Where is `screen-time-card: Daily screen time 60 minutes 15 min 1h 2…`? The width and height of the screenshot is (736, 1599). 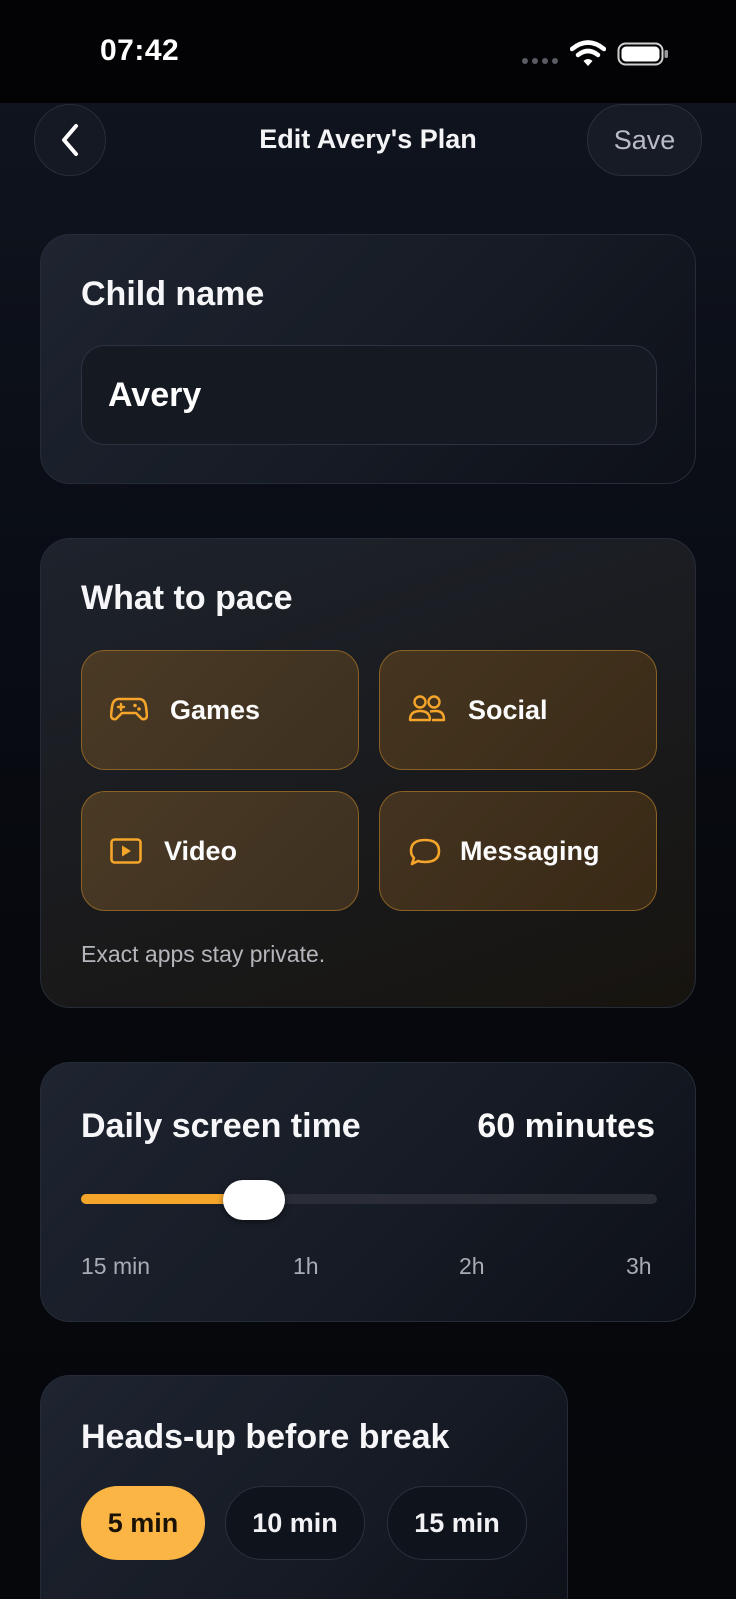 screen-time-card: Daily screen time 60 minutes 15 min 1h 2… is located at coordinates (368, 1192).